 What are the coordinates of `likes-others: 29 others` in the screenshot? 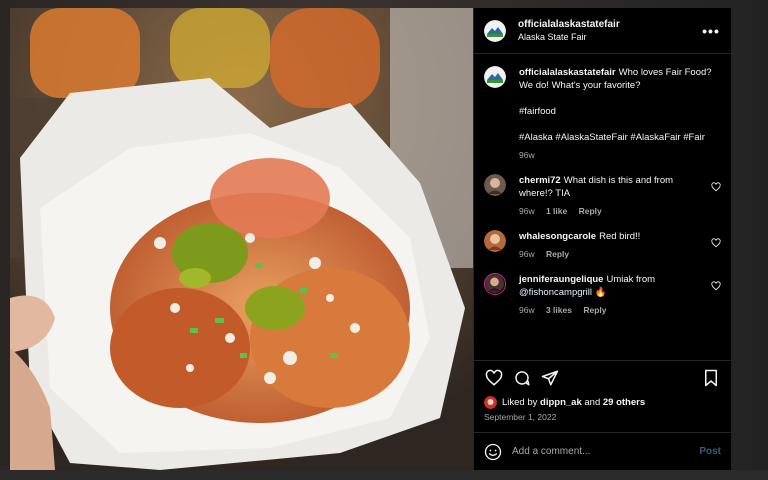 It's located at (624, 402).